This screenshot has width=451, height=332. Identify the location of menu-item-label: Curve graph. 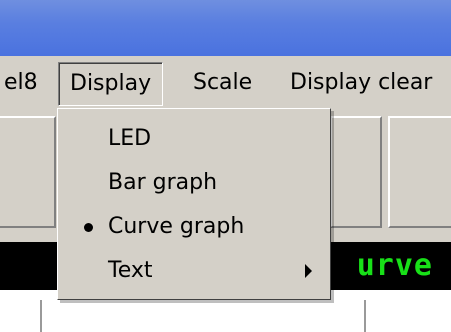
(176, 226).